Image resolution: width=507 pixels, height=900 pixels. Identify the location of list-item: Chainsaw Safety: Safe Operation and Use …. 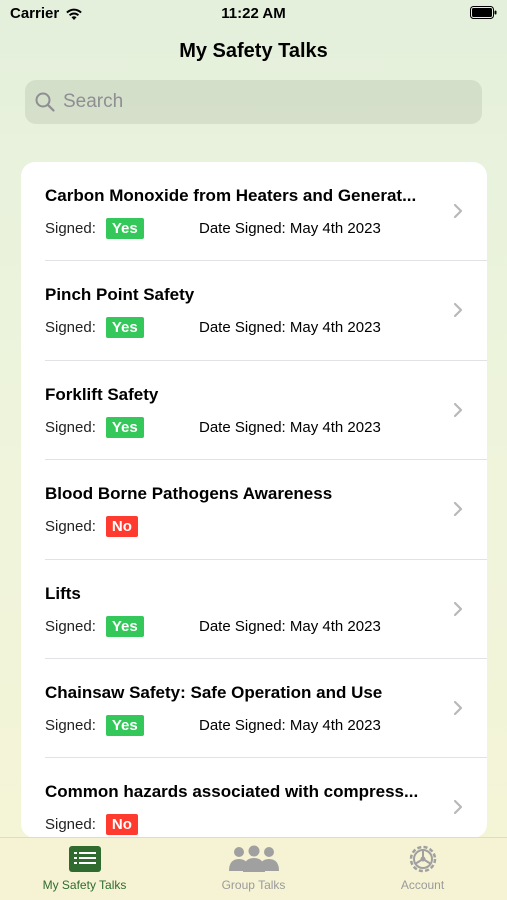
(254, 709).